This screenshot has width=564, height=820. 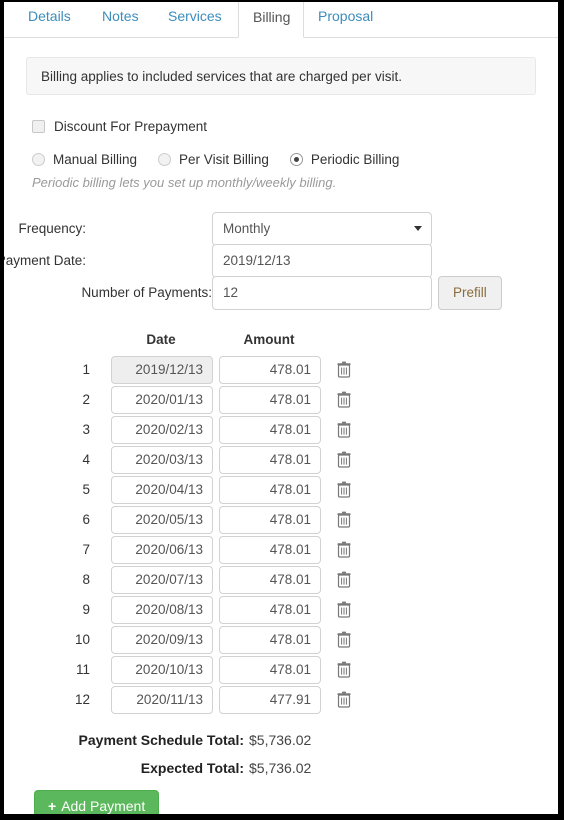 What do you see at coordinates (162, 610) in the screenshot?
I see `payment-date-input: 2020/08/13` at bounding box center [162, 610].